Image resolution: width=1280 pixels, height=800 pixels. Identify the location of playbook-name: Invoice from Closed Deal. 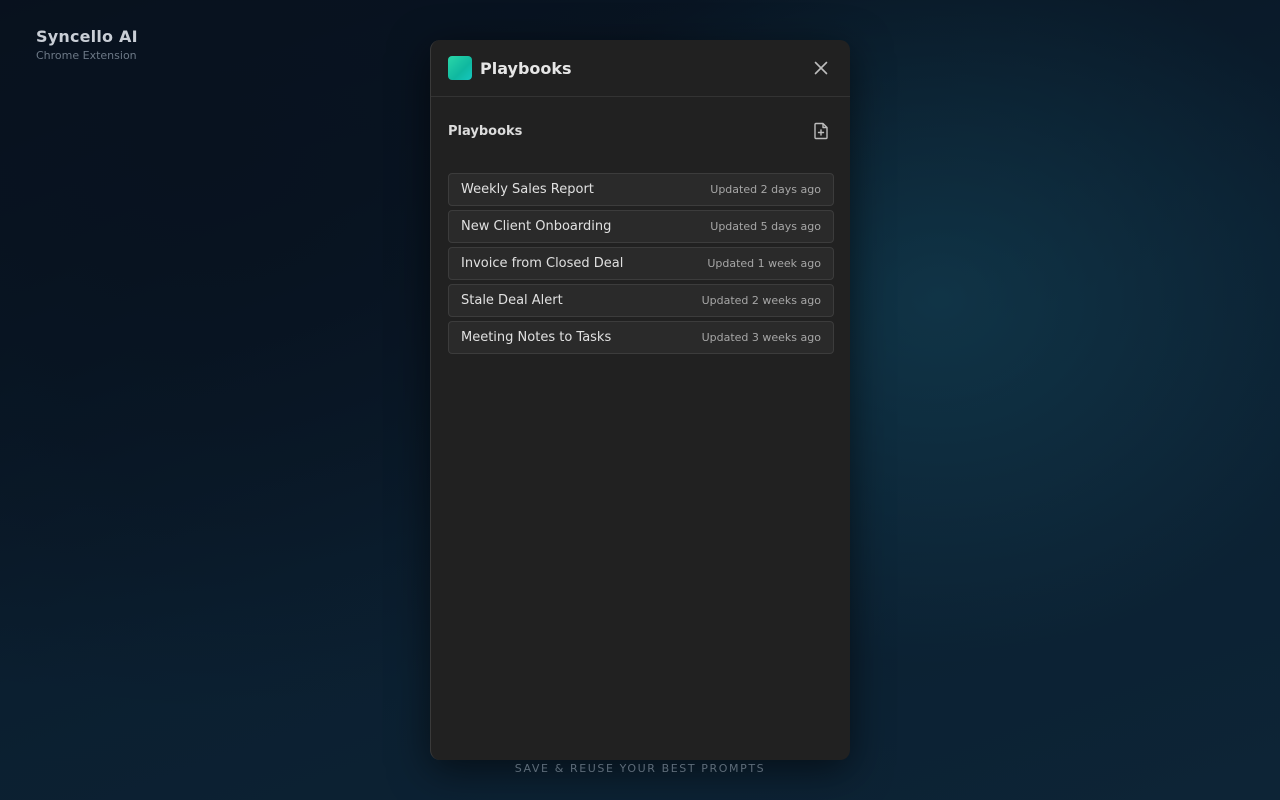
(542, 263).